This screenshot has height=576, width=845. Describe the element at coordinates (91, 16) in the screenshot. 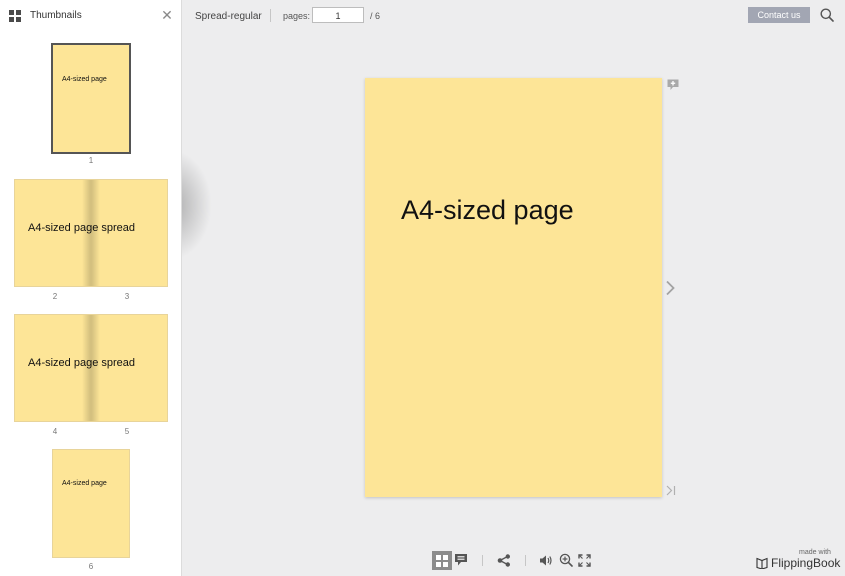

I see `sidebar-header: Thumbnails ✕` at that location.